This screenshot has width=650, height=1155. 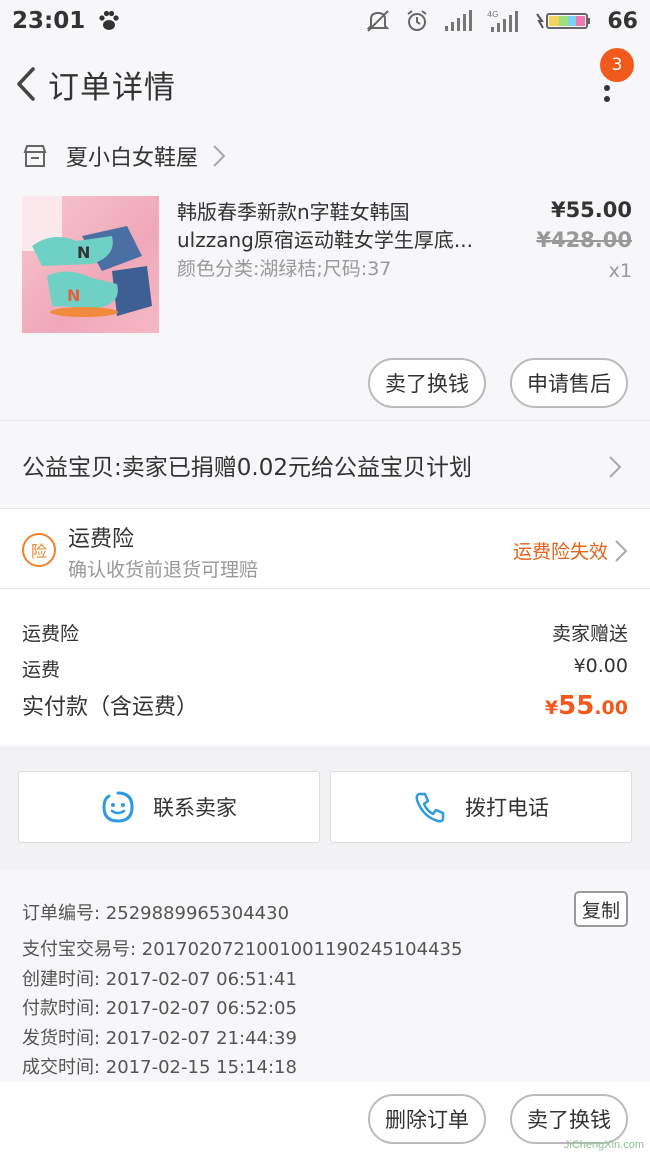 I want to click on product-image: N N, so click(x=90, y=264).